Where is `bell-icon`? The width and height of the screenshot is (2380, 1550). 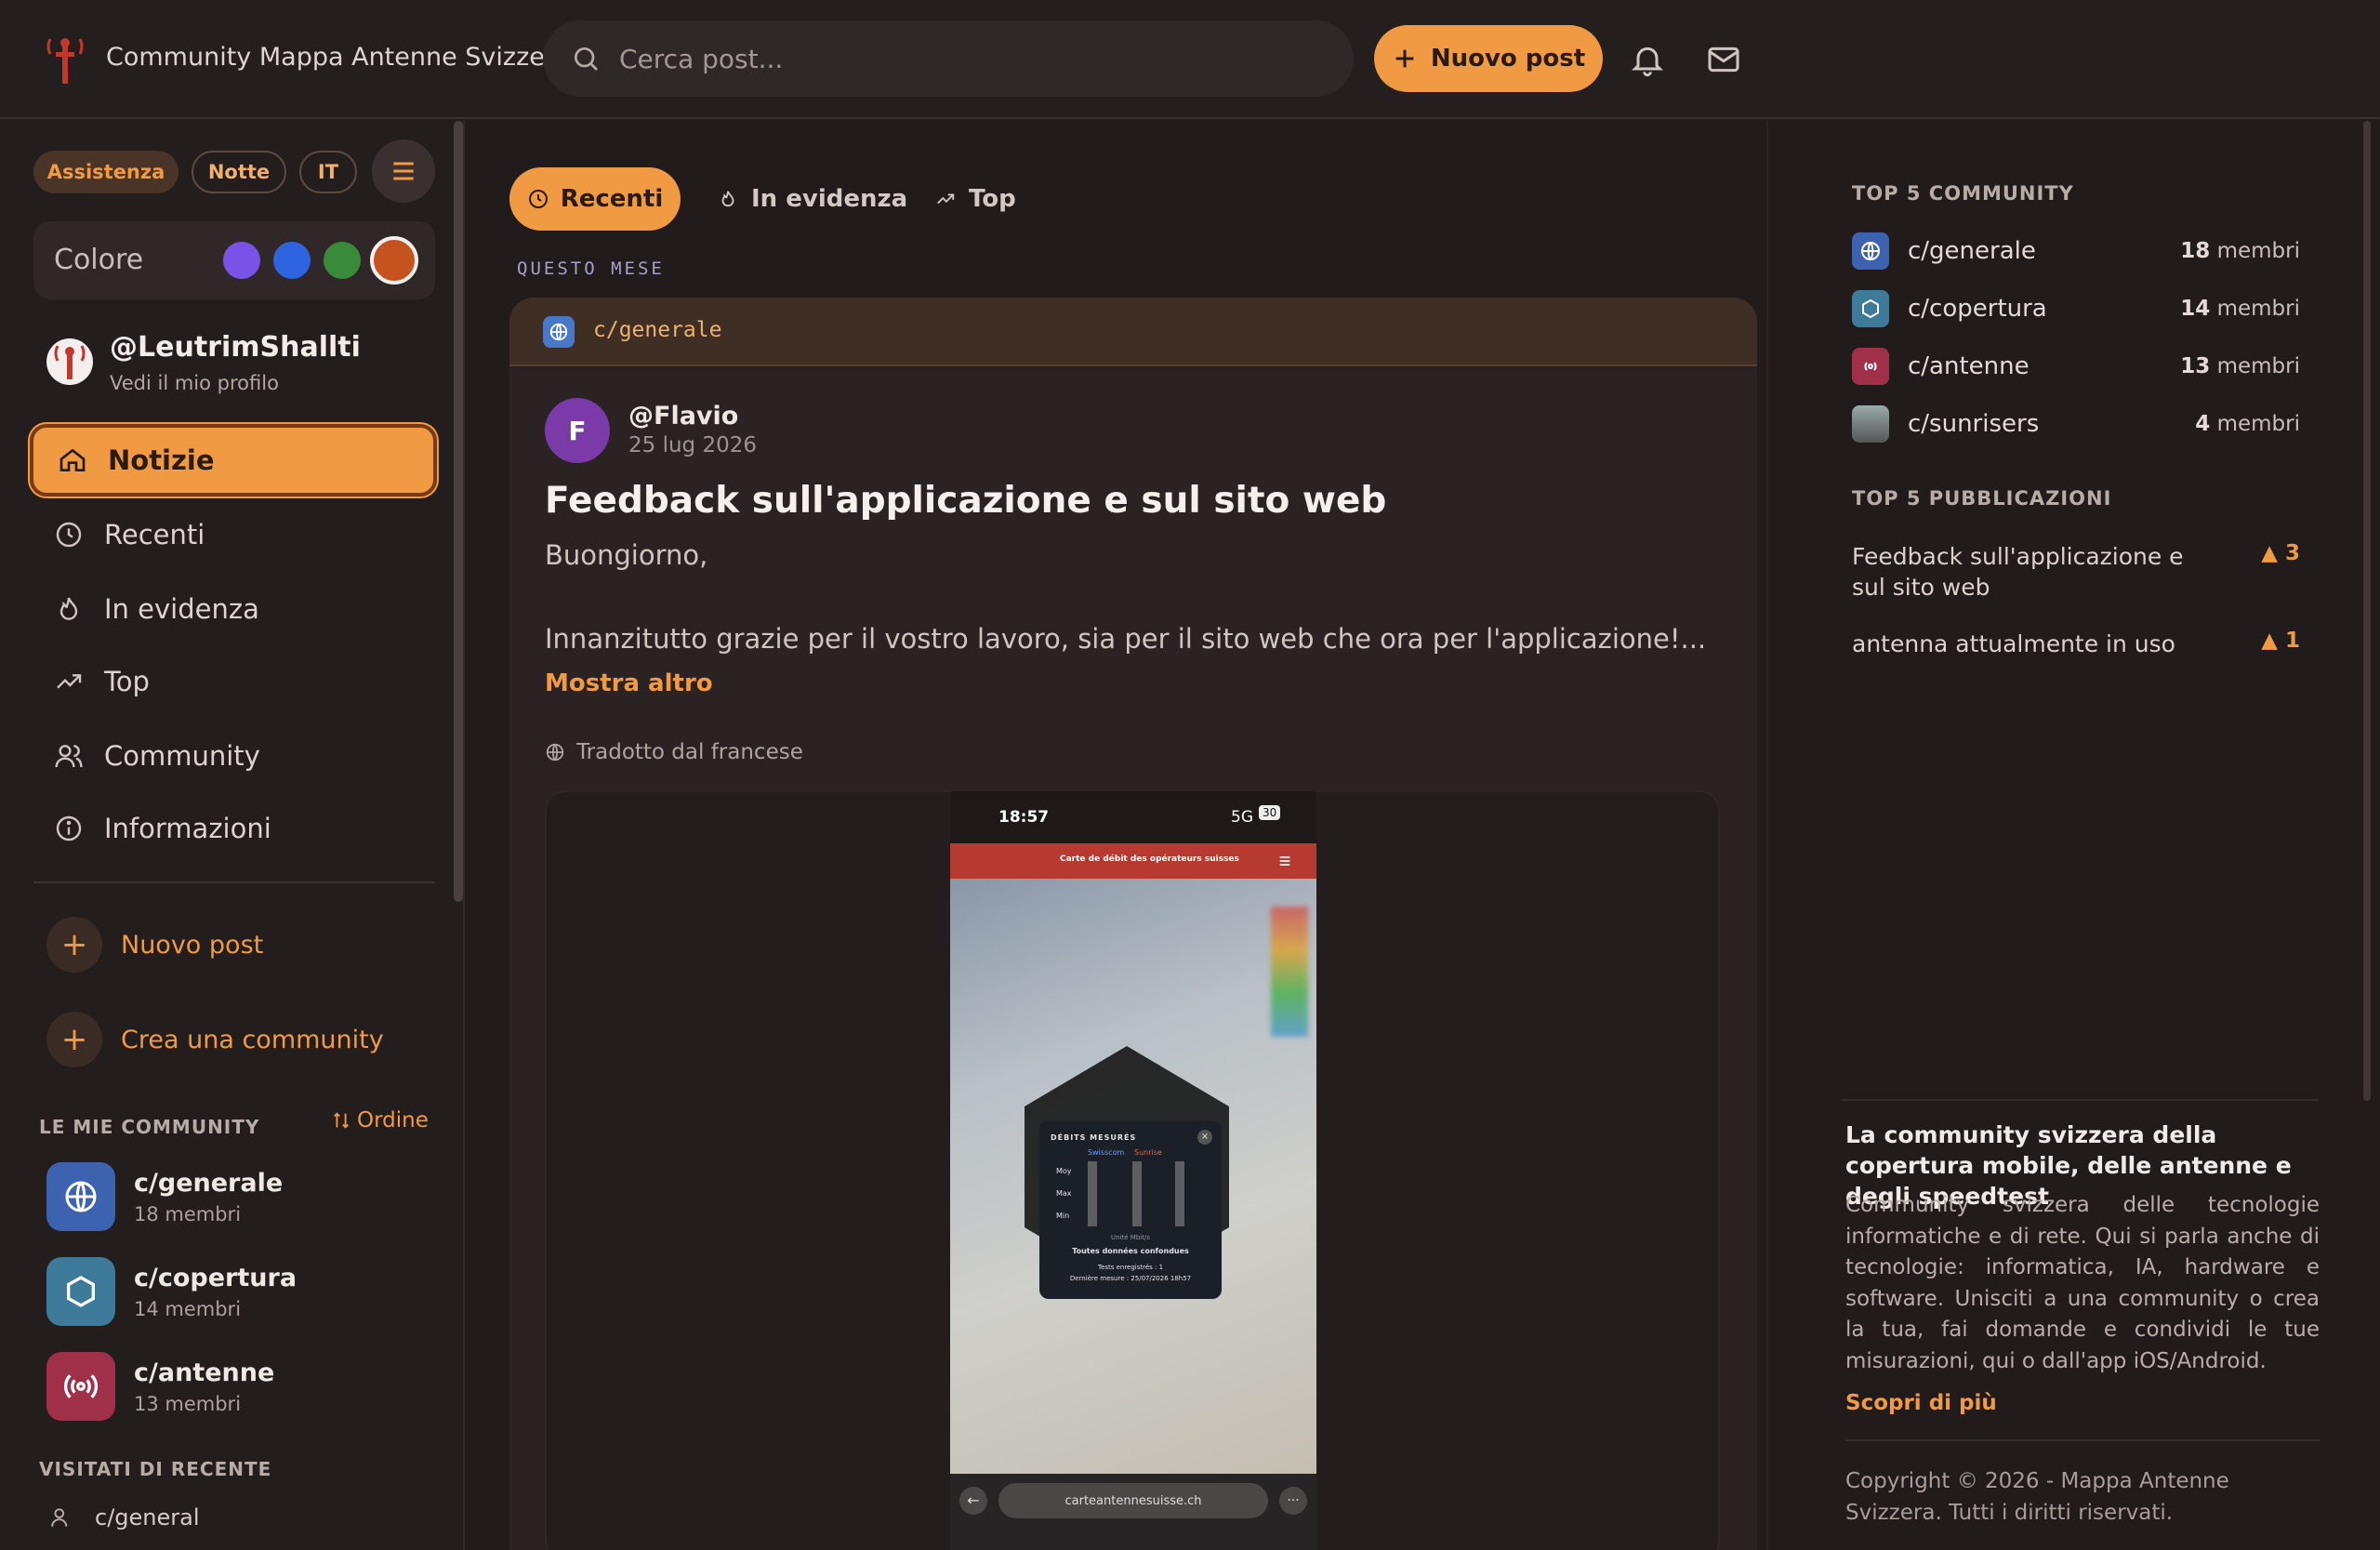 bell-icon is located at coordinates (1647, 59).